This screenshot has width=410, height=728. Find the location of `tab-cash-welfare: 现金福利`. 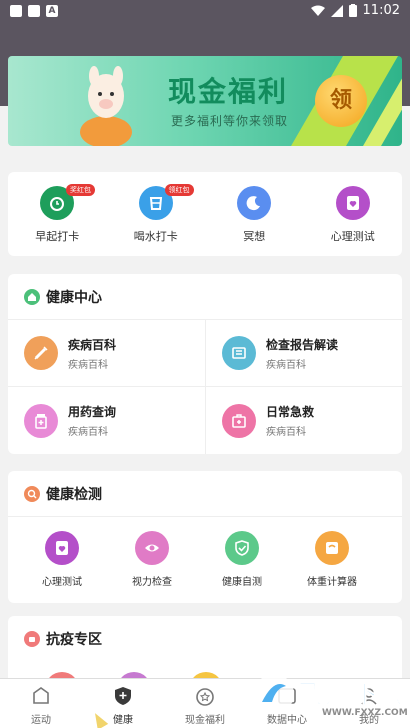

tab-cash-welfare: 现金福利 is located at coordinates (205, 703).